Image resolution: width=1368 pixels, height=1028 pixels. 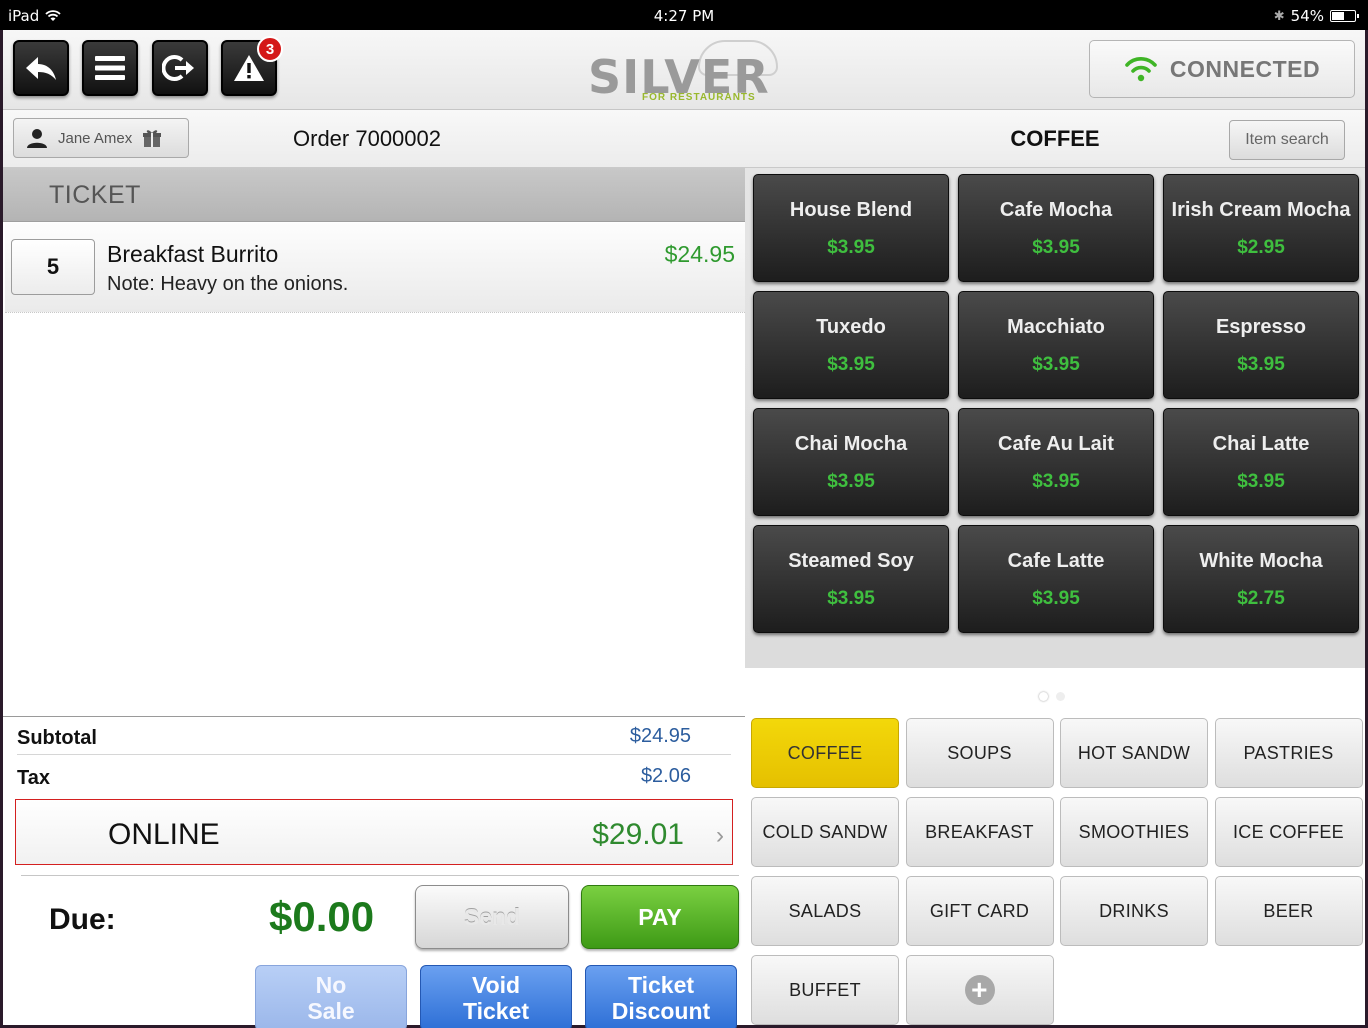 What do you see at coordinates (825, 990) in the screenshot?
I see `category-button: BUFFET` at bounding box center [825, 990].